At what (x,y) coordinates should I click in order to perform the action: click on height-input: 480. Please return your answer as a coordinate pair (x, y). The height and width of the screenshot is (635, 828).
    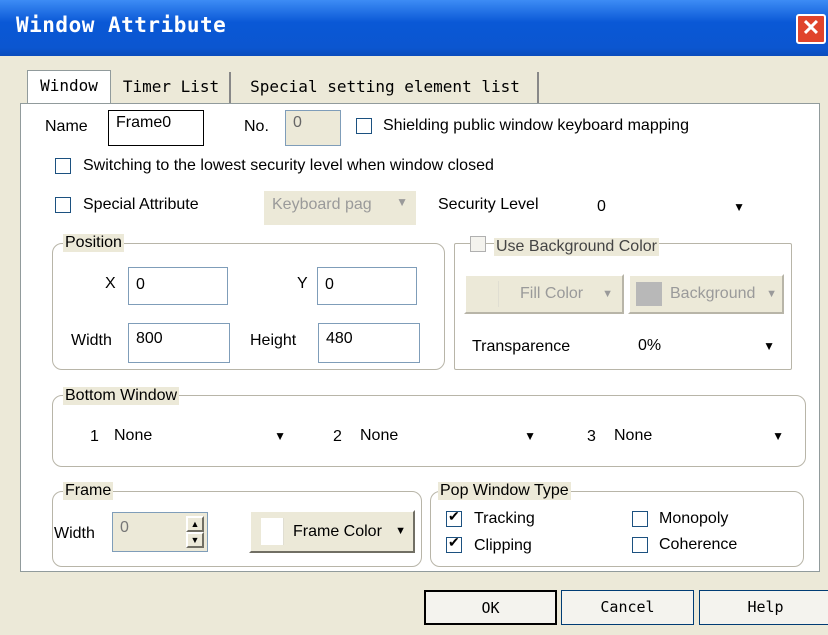
    Looking at the image, I should click on (369, 343).